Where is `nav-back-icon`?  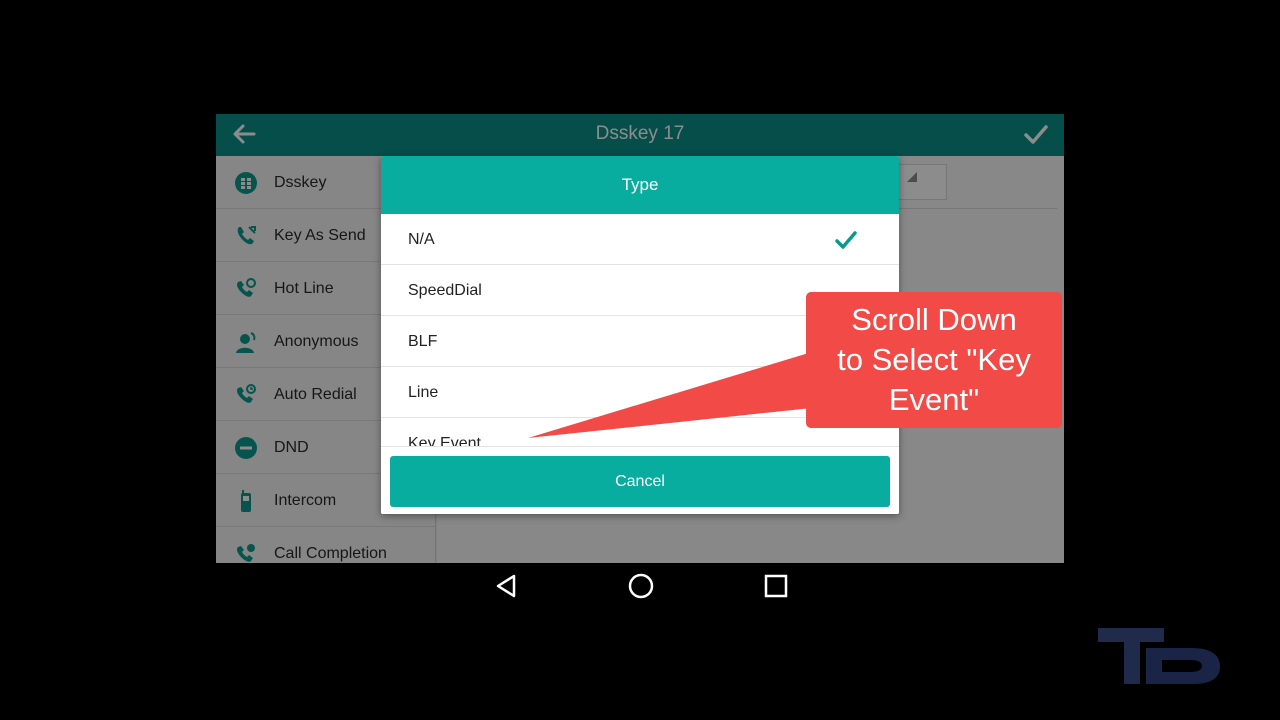
nav-back-icon is located at coordinates (506, 586).